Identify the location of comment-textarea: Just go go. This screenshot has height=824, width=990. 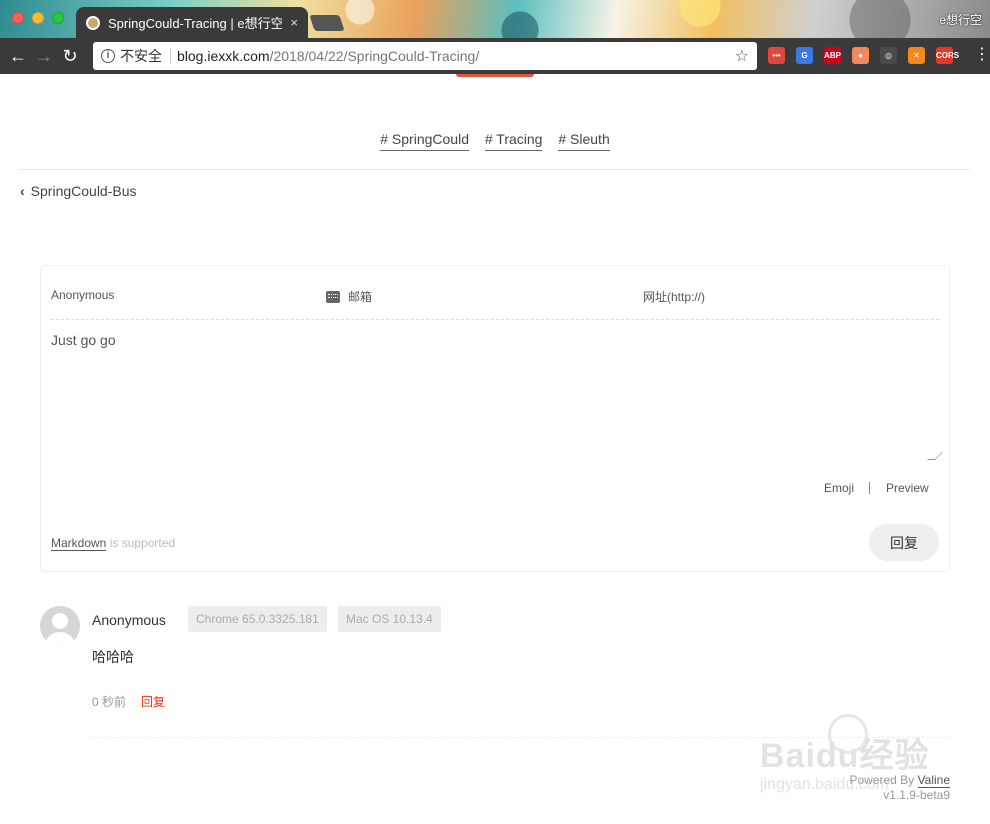
(497, 396).